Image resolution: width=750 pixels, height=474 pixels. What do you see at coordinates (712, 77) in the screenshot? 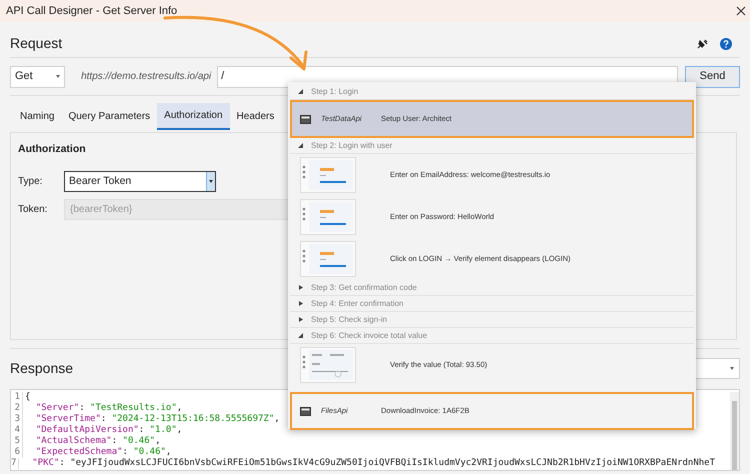
I see `send-button: Send` at bounding box center [712, 77].